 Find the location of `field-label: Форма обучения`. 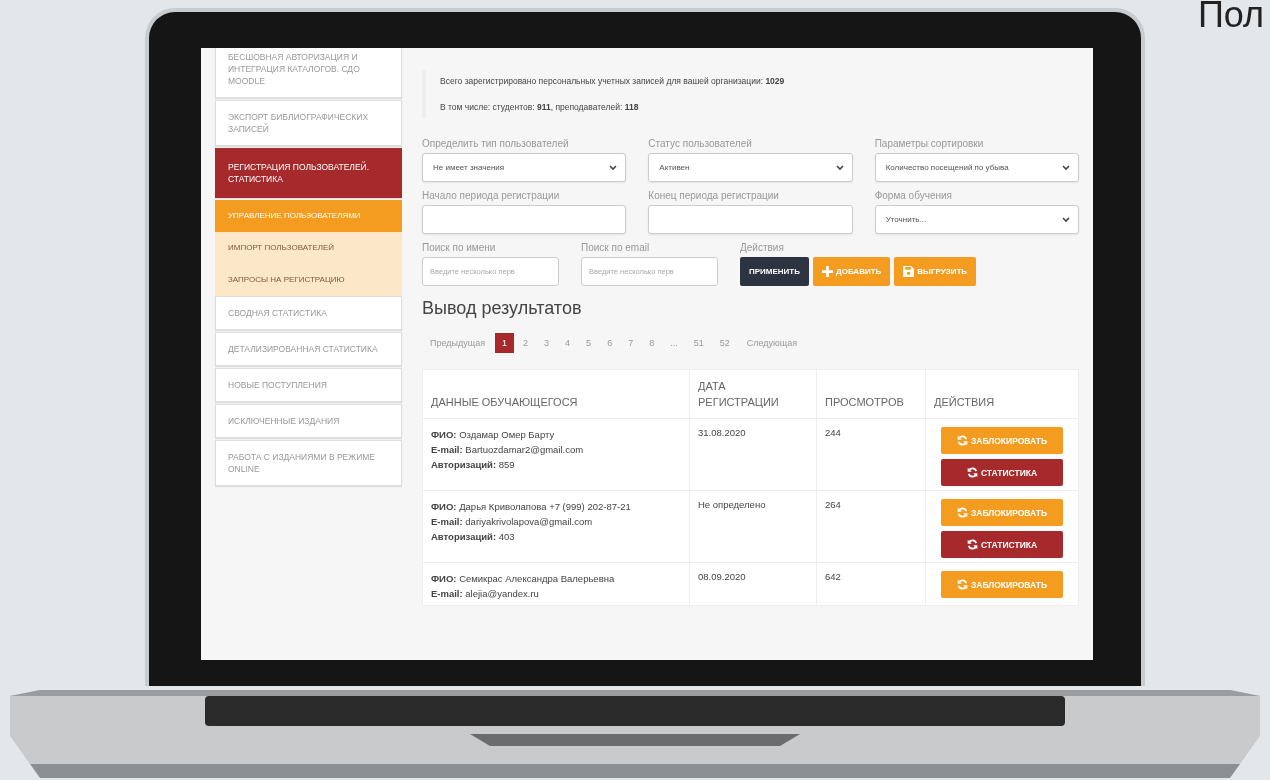

field-label: Форма обучения is located at coordinates (913, 195).